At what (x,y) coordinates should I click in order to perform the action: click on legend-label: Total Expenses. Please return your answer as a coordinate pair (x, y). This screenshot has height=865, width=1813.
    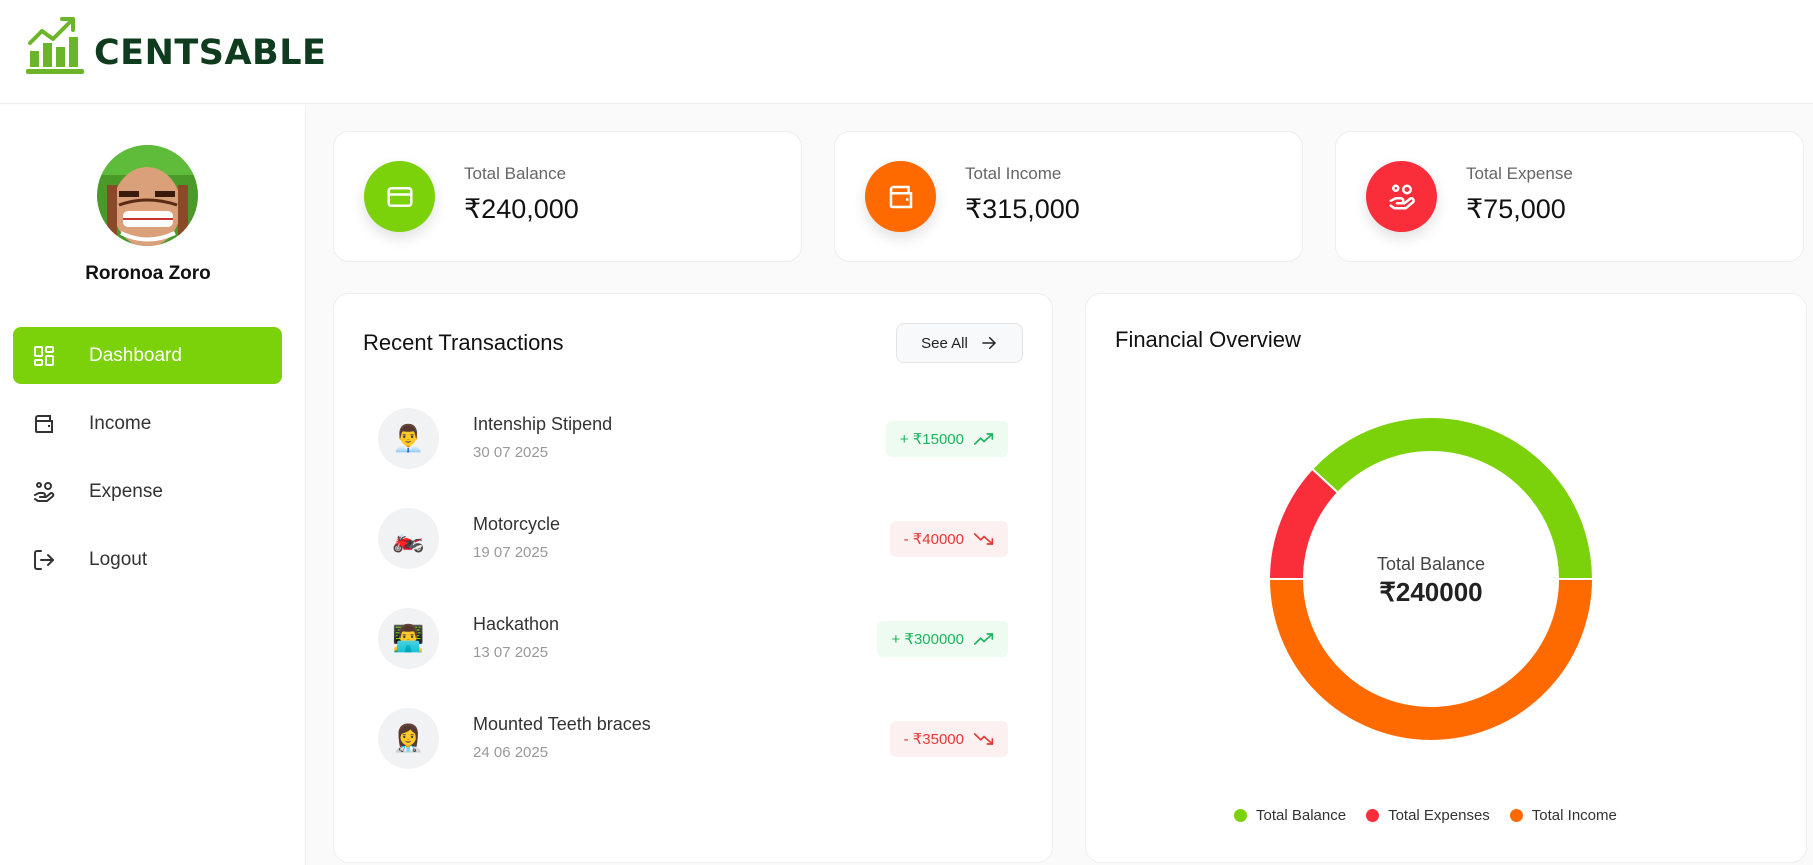
    Looking at the image, I should click on (1439, 815).